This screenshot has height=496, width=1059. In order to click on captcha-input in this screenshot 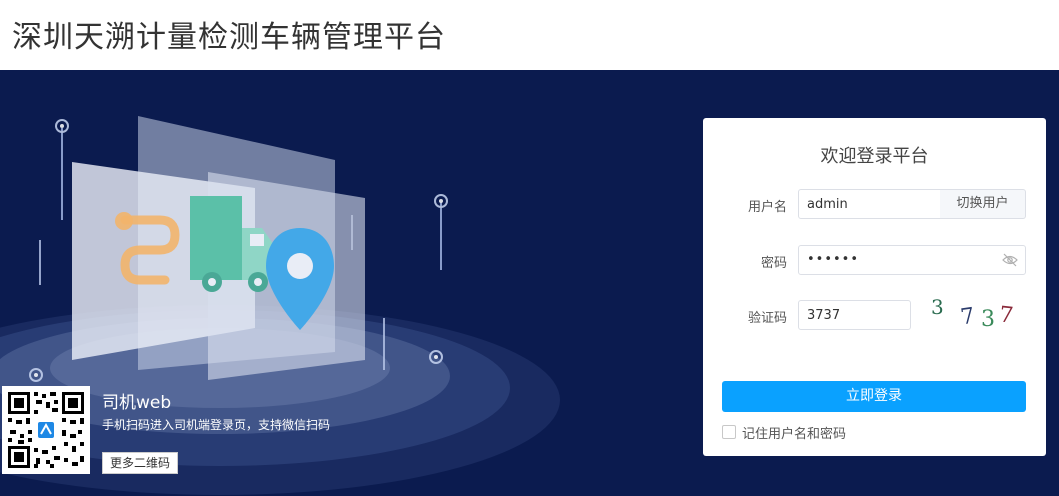, I will do `click(854, 315)`.